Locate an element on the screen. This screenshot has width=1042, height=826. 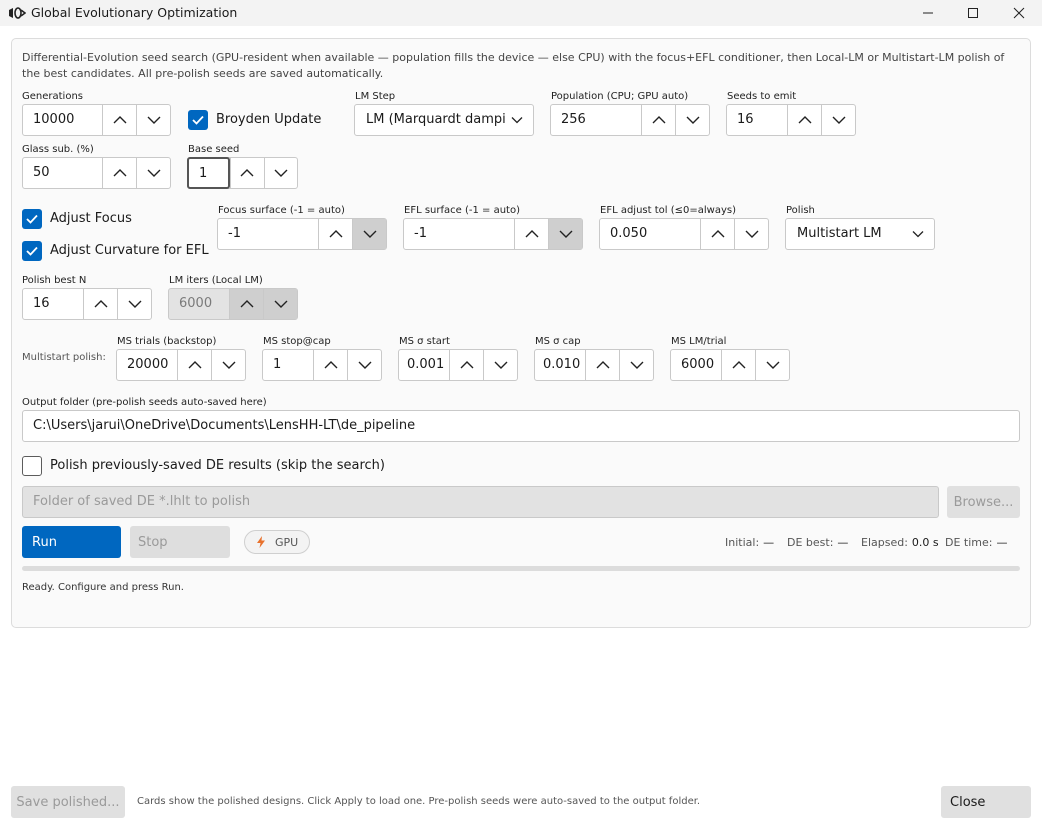
lm-iters-spinbox: 6000 is located at coordinates (233, 304).